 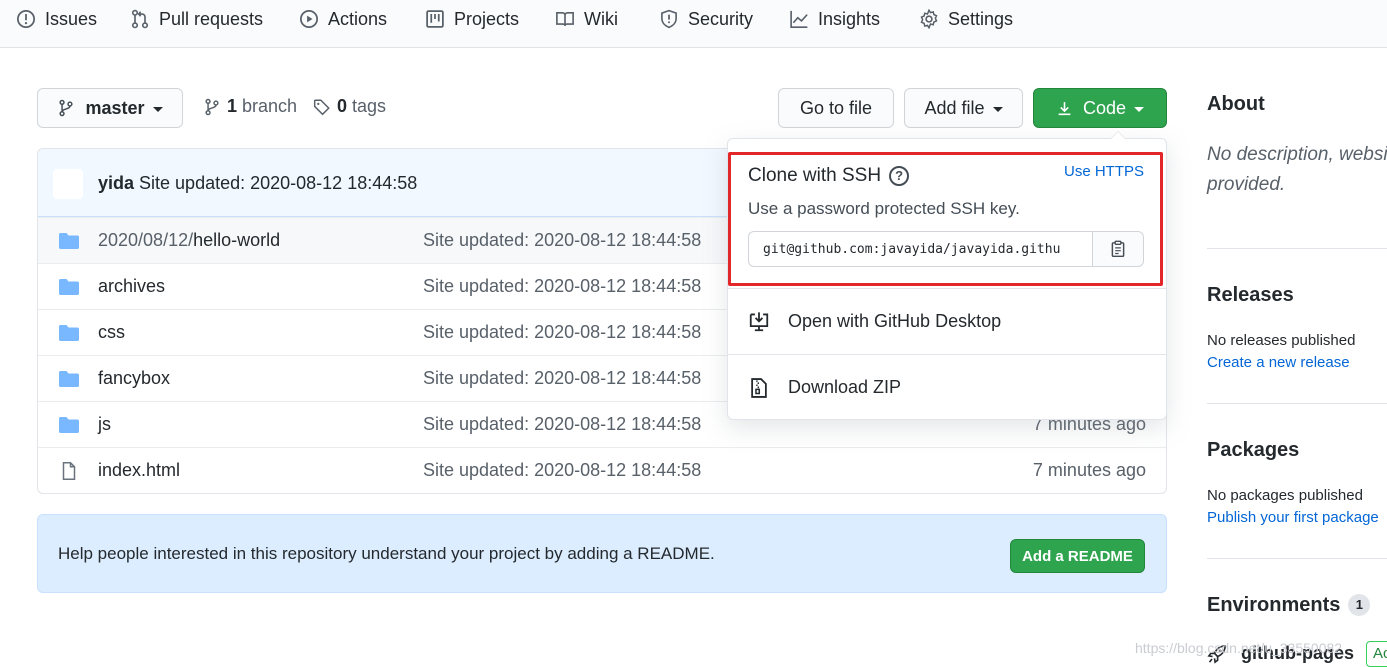 What do you see at coordinates (146, 240) in the screenshot?
I see `file-path-prefix: 2020/08/12/` at bounding box center [146, 240].